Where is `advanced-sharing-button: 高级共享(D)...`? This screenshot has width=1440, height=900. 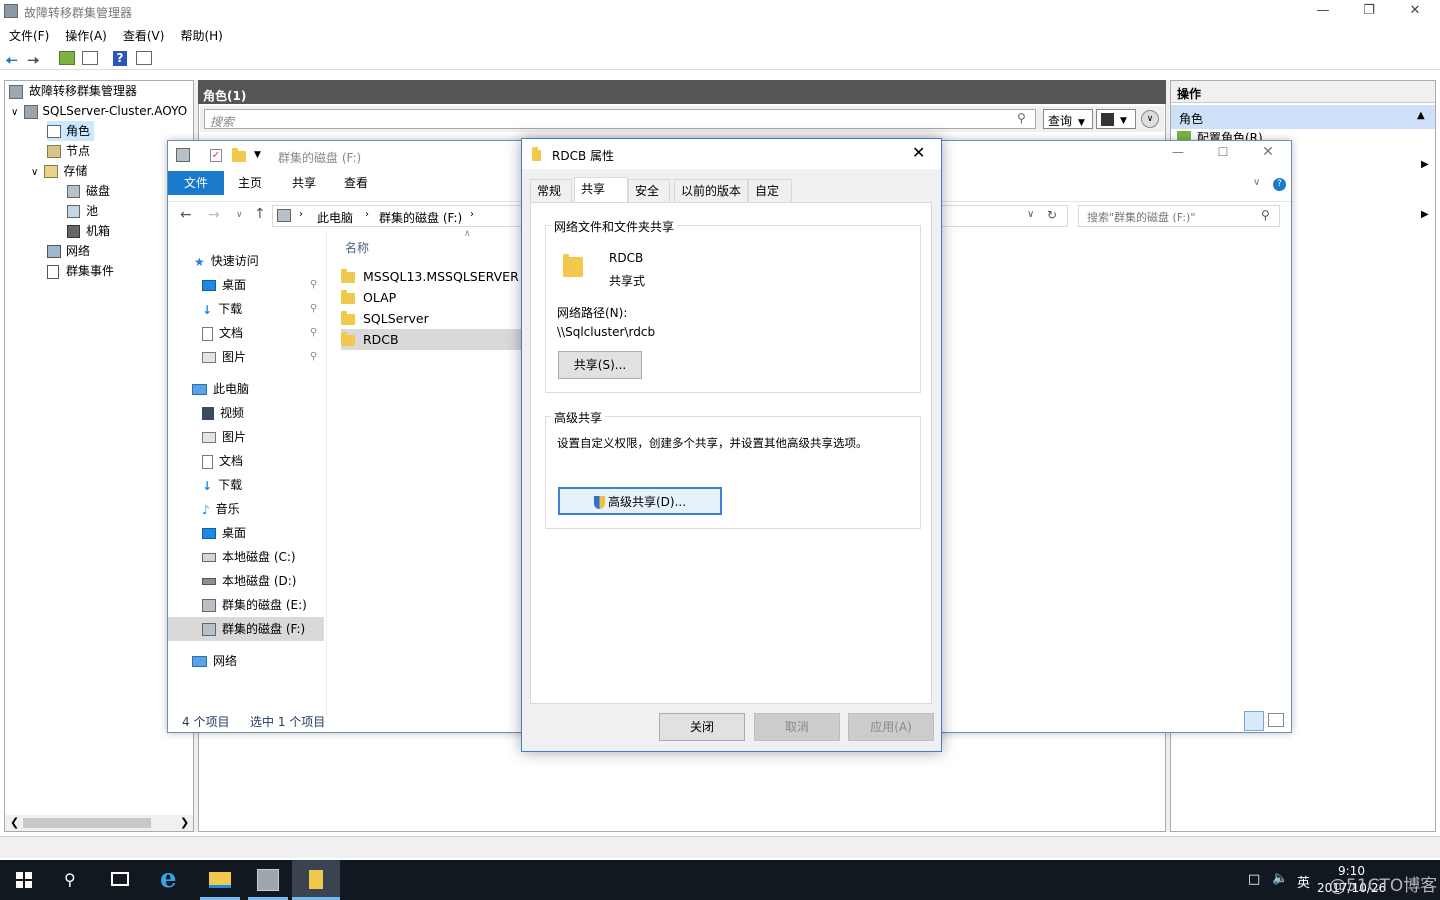
advanced-sharing-button: 高级共享(D)... is located at coordinates (640, 501).